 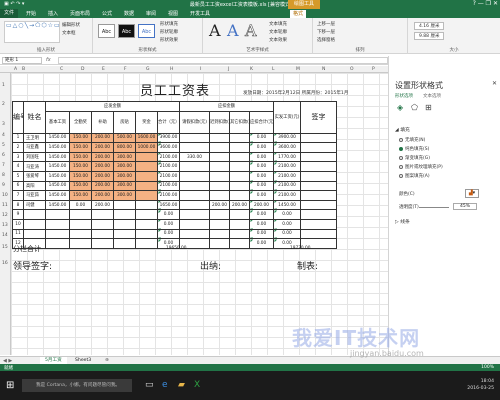 What do you see at coordinates (80, 205) in the screenshot?
I see `cell-full: 0.00` at bounding box center [80, 205].